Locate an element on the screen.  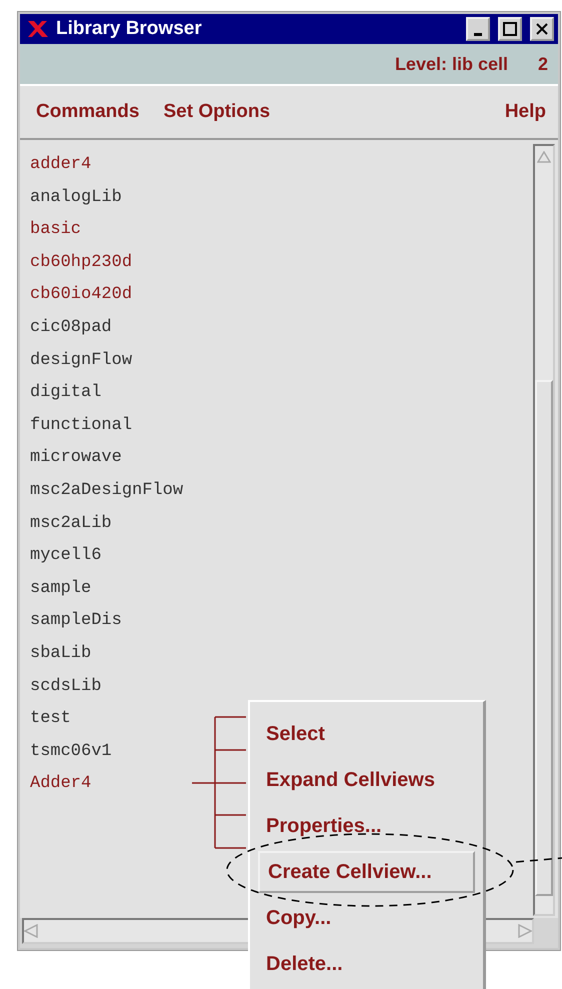
level-label: Level: lib cell is located at coordinates (451, 64).